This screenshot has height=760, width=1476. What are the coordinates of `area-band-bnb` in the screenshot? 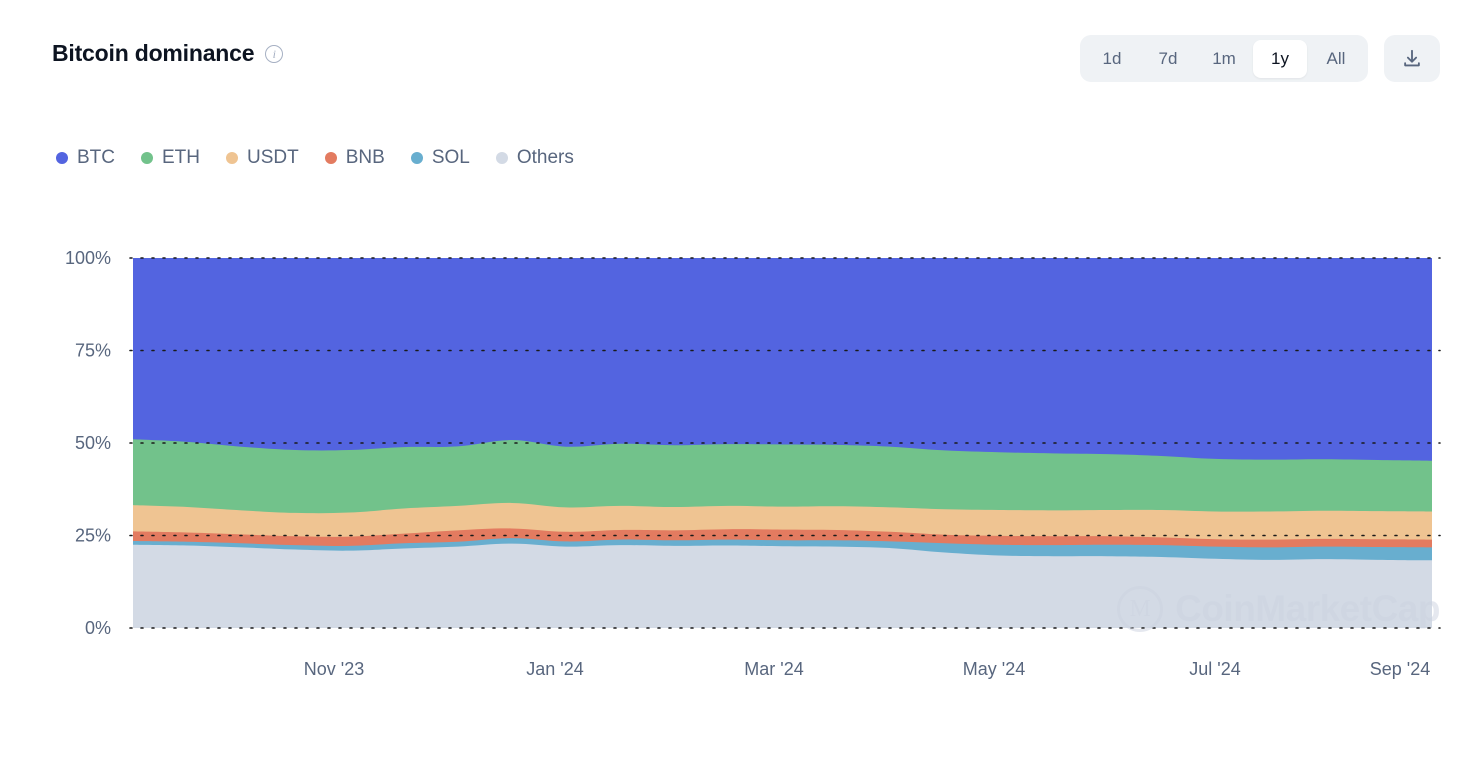 It's located at (782, 578).